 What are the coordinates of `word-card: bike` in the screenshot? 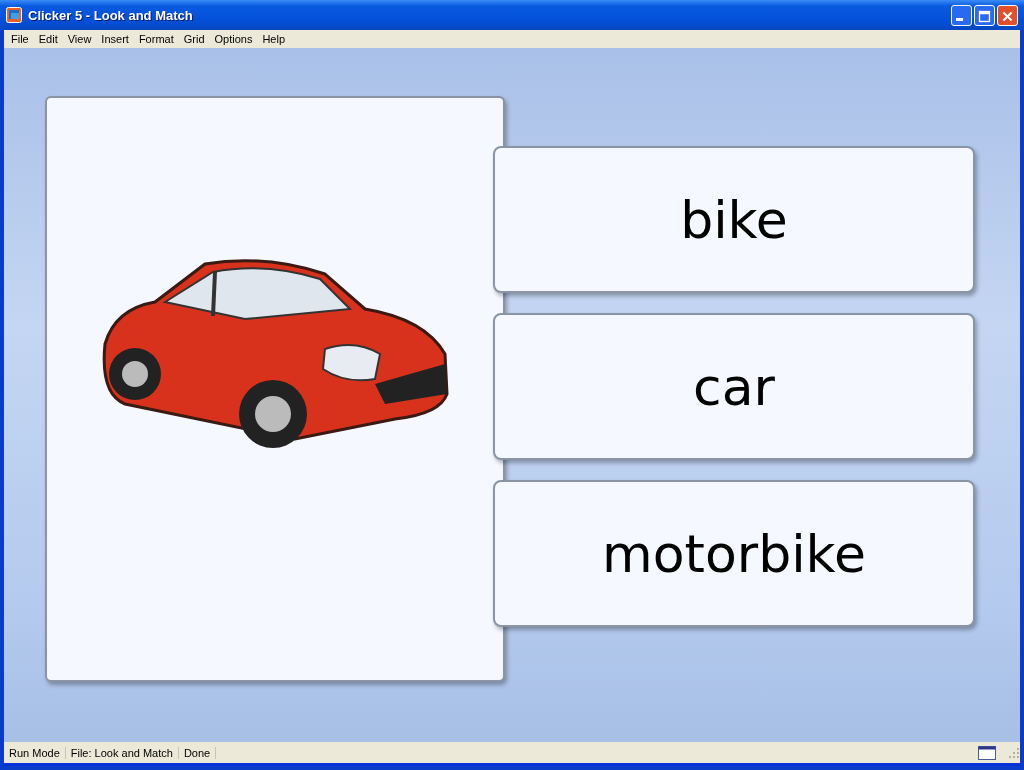 It's located at (734, 219).